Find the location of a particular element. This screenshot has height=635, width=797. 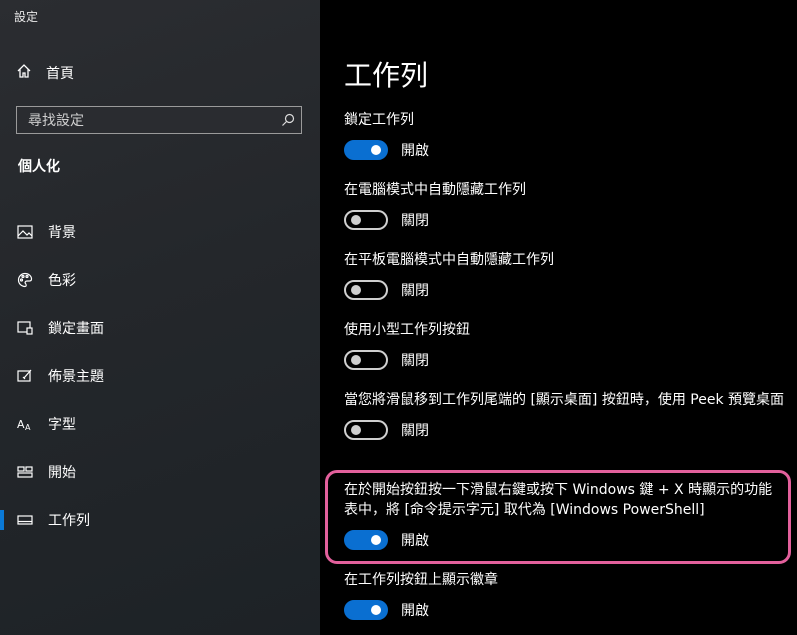

setting-peek: 當您將滑鼠移到工作列尾端的 [顯示桌面] 按鈕時，使用 Peek 預覽桌面 關閉 is located at coordinates (564, 415).